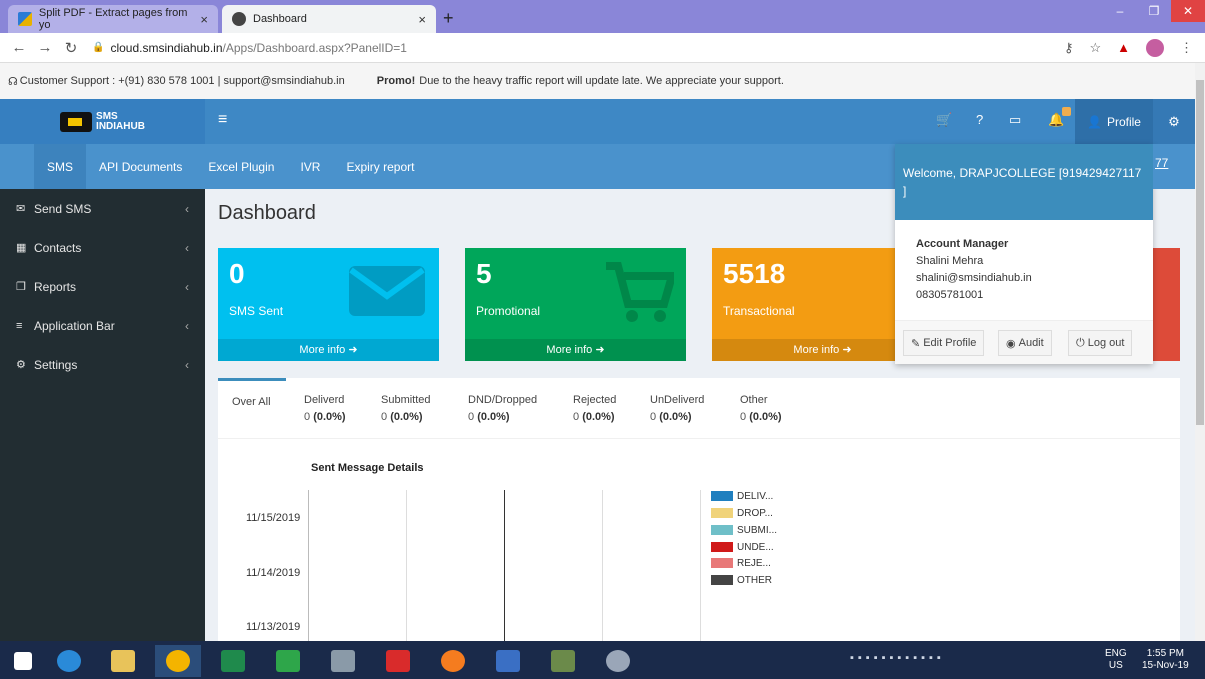 Image resolution: width=1205 pixels, height=679 pixels. Describe the element at coordinates (63, 208) in the screenshot. I see `sidebar-item-label: Send SMS` at that location.